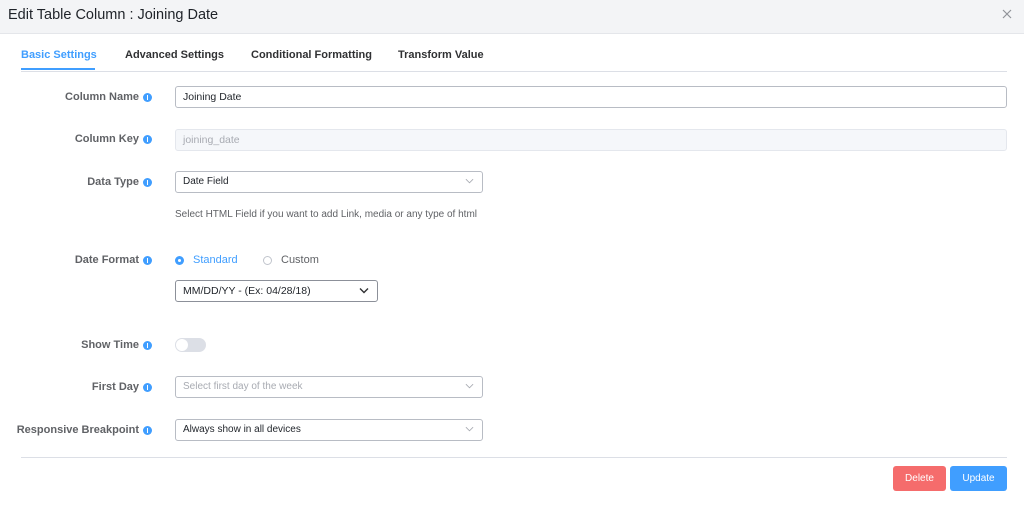 The width and height of the screenshot is (1024, 519). Describe the element at coordinates (179, 260) in the screenshot. I see `radio-standard-circle` at that location.